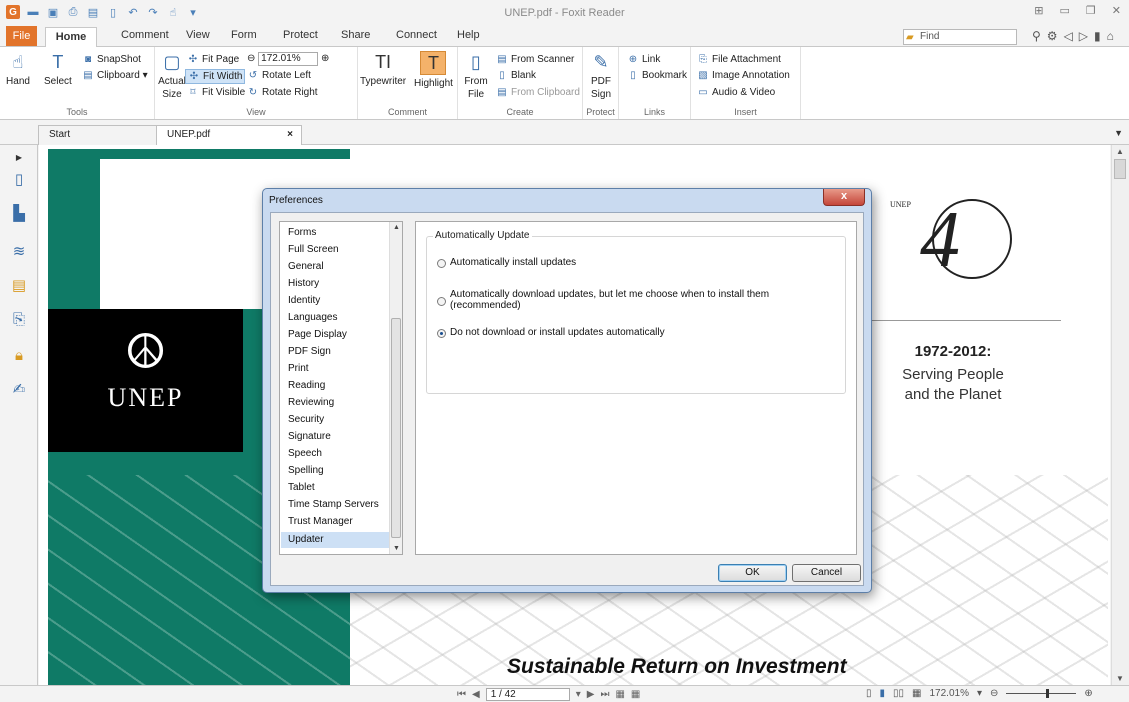 The height and width of the screenshot is (702, 1129). I want to click on radio-button, so click(441, 263).